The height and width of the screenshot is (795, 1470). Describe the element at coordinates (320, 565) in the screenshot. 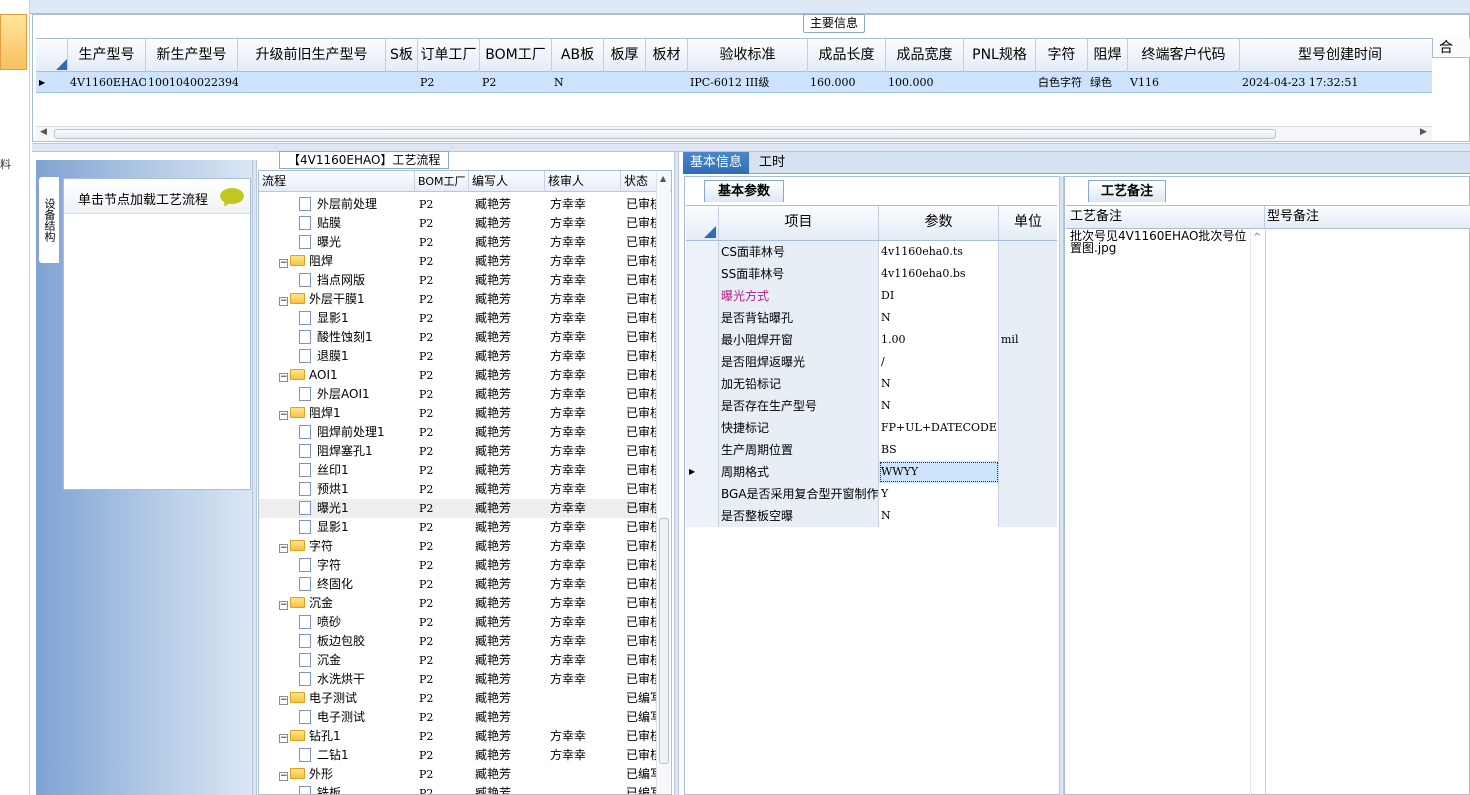

I see `flow-node: 字符` at that location.